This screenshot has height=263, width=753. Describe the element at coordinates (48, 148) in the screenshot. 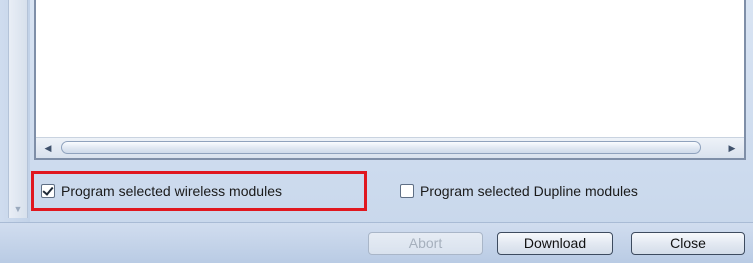

I see `chevron-left-icon: ◀` at that location.